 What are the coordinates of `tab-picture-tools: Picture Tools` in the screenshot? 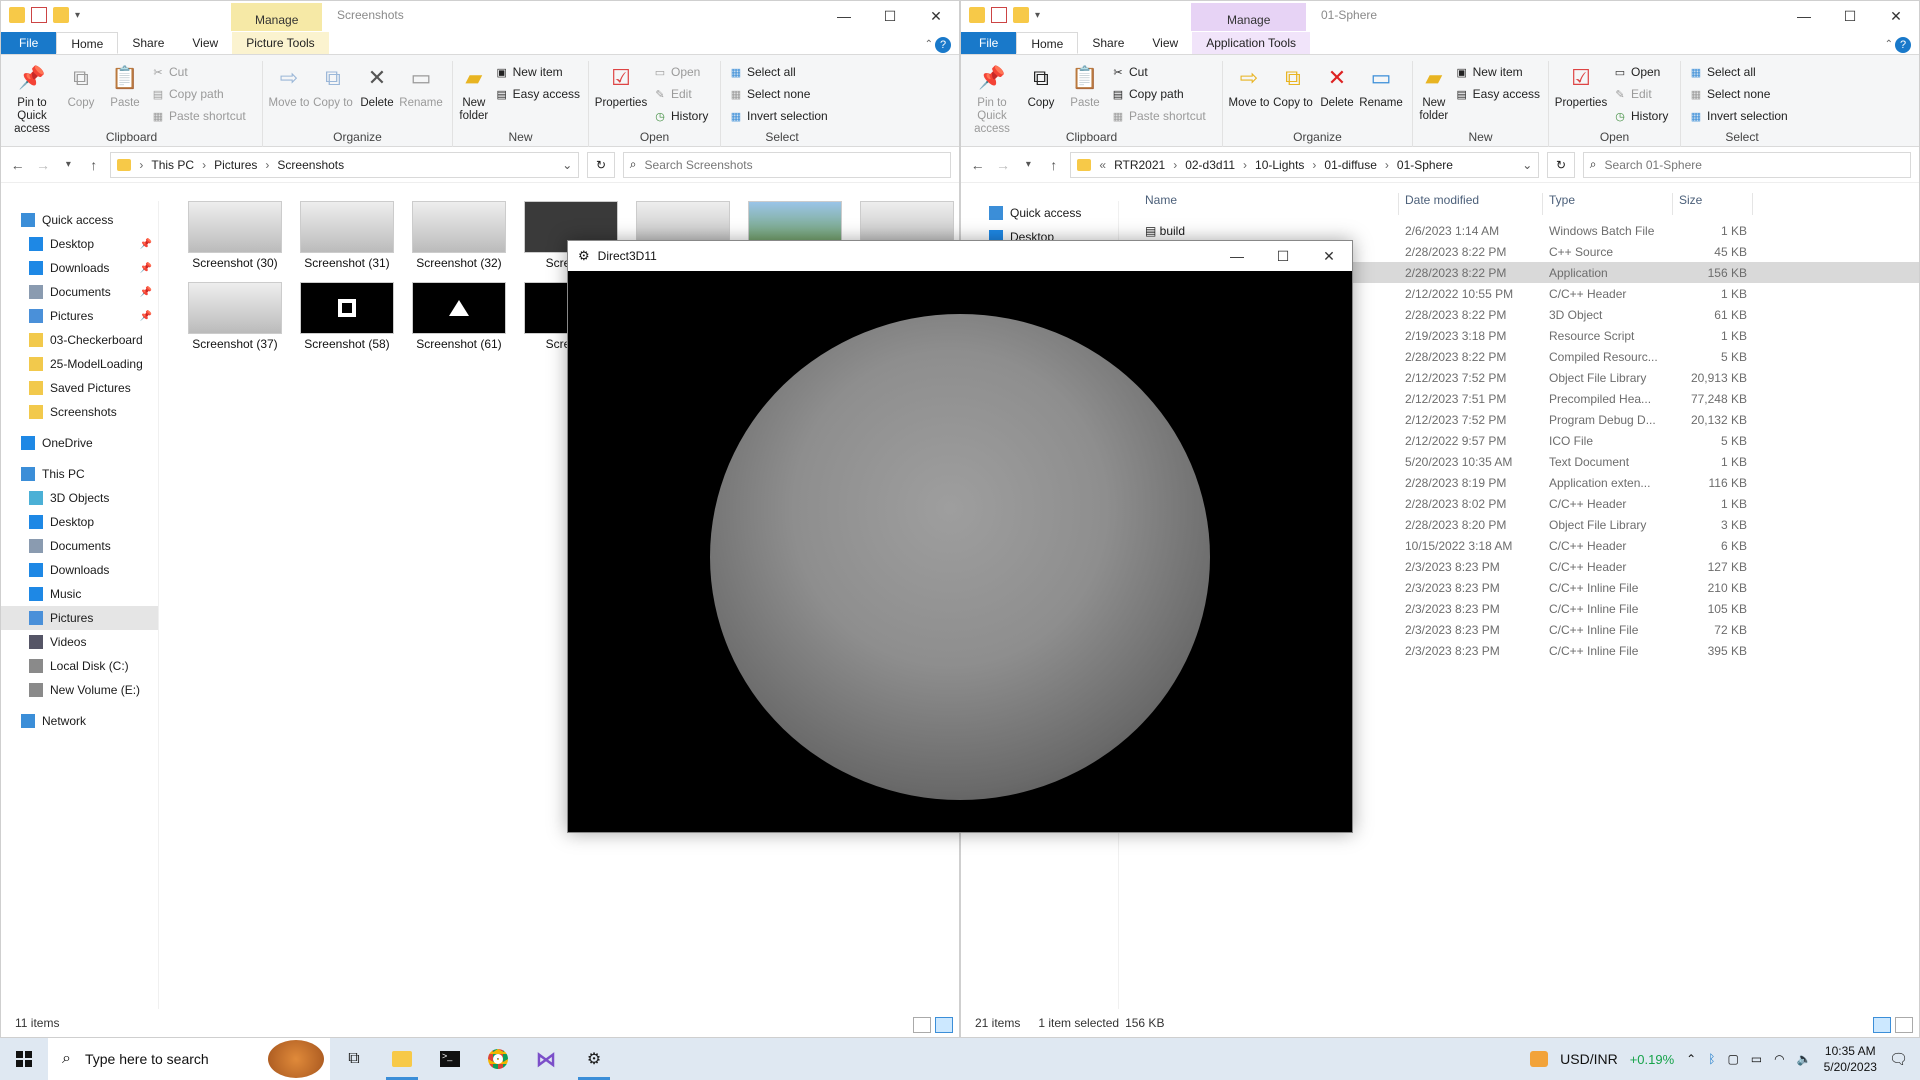 It's located at (280, 43).